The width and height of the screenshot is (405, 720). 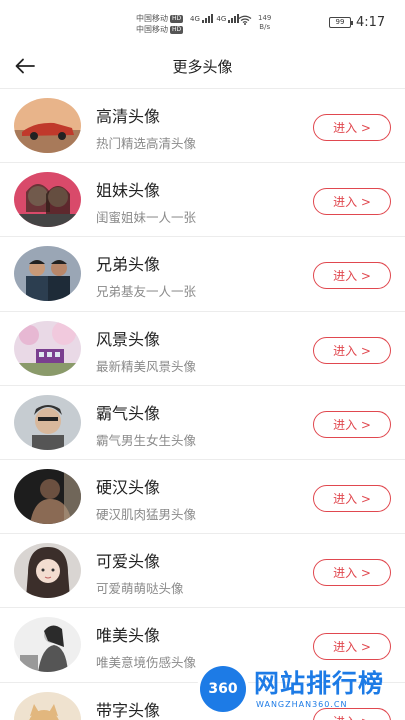 I want to click on item-title: 带字头像, so click(x=128, y=710).